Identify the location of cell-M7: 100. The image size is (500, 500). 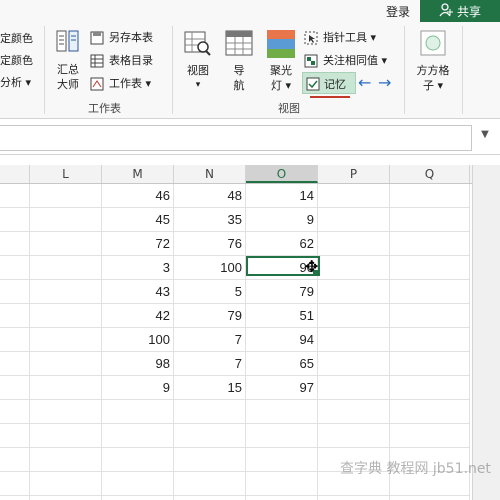
(138, 339).